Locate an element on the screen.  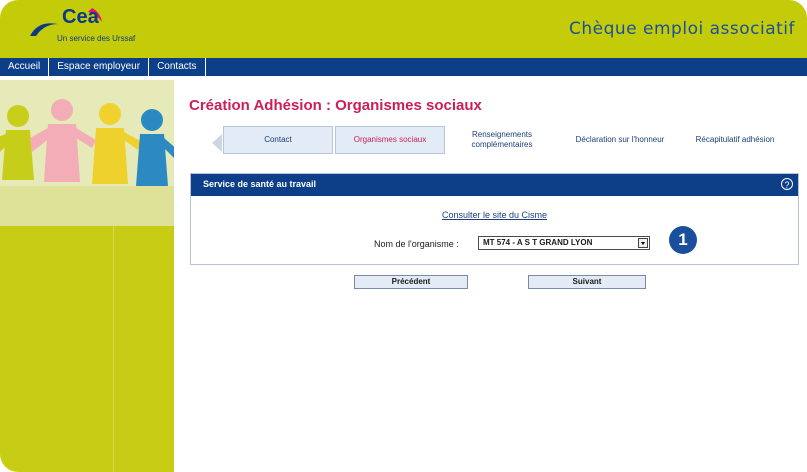
chevron-down-icon is located at coordinates (643, 243).